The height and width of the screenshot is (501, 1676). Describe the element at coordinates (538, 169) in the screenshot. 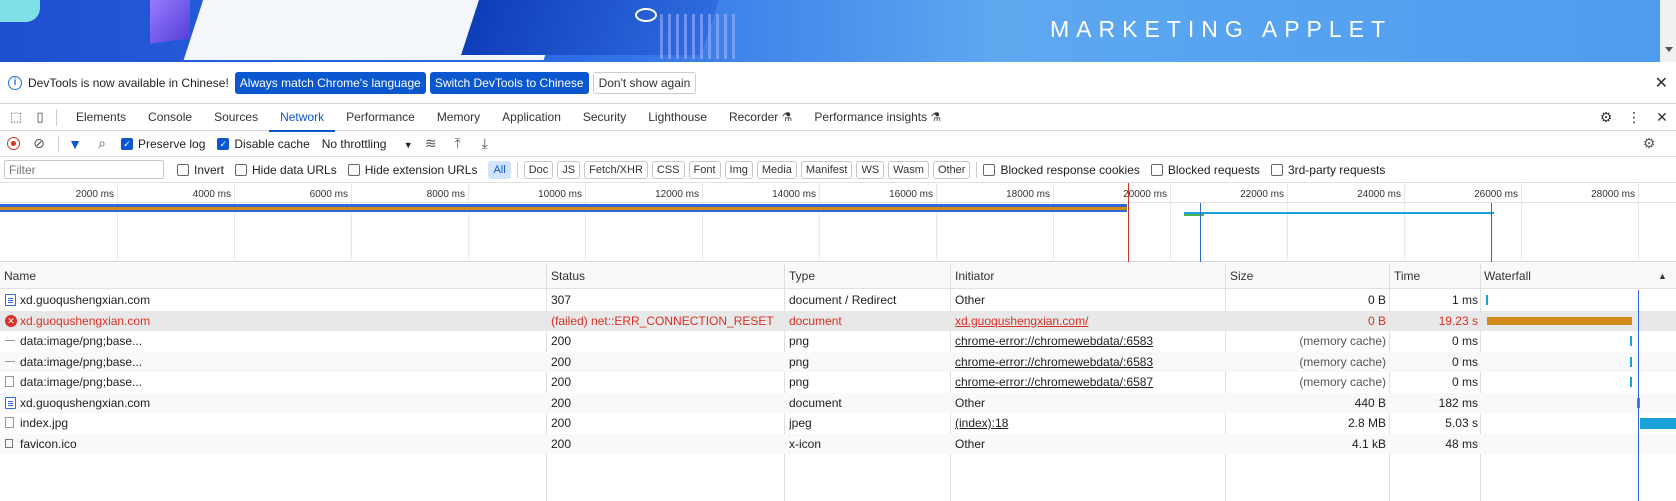

I see `filter-type-doc: Doc` at that location.